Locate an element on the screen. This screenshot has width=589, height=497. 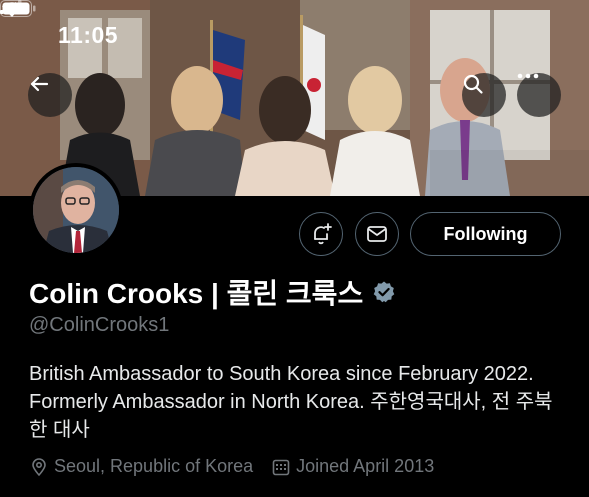
envelope-icon is located at coordinates (377, 234).